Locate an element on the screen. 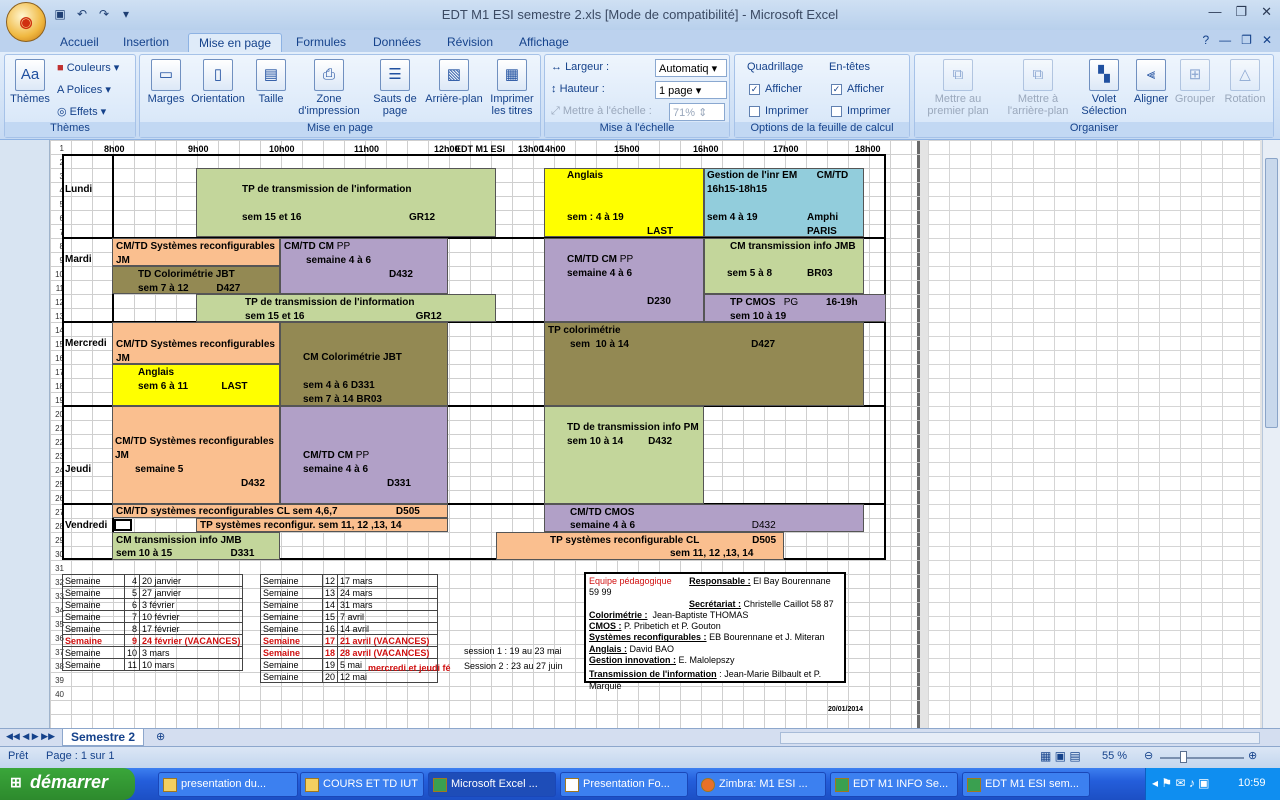  mettre-echelle-input: 71% ⇕ is located at coordinates (697, 112).